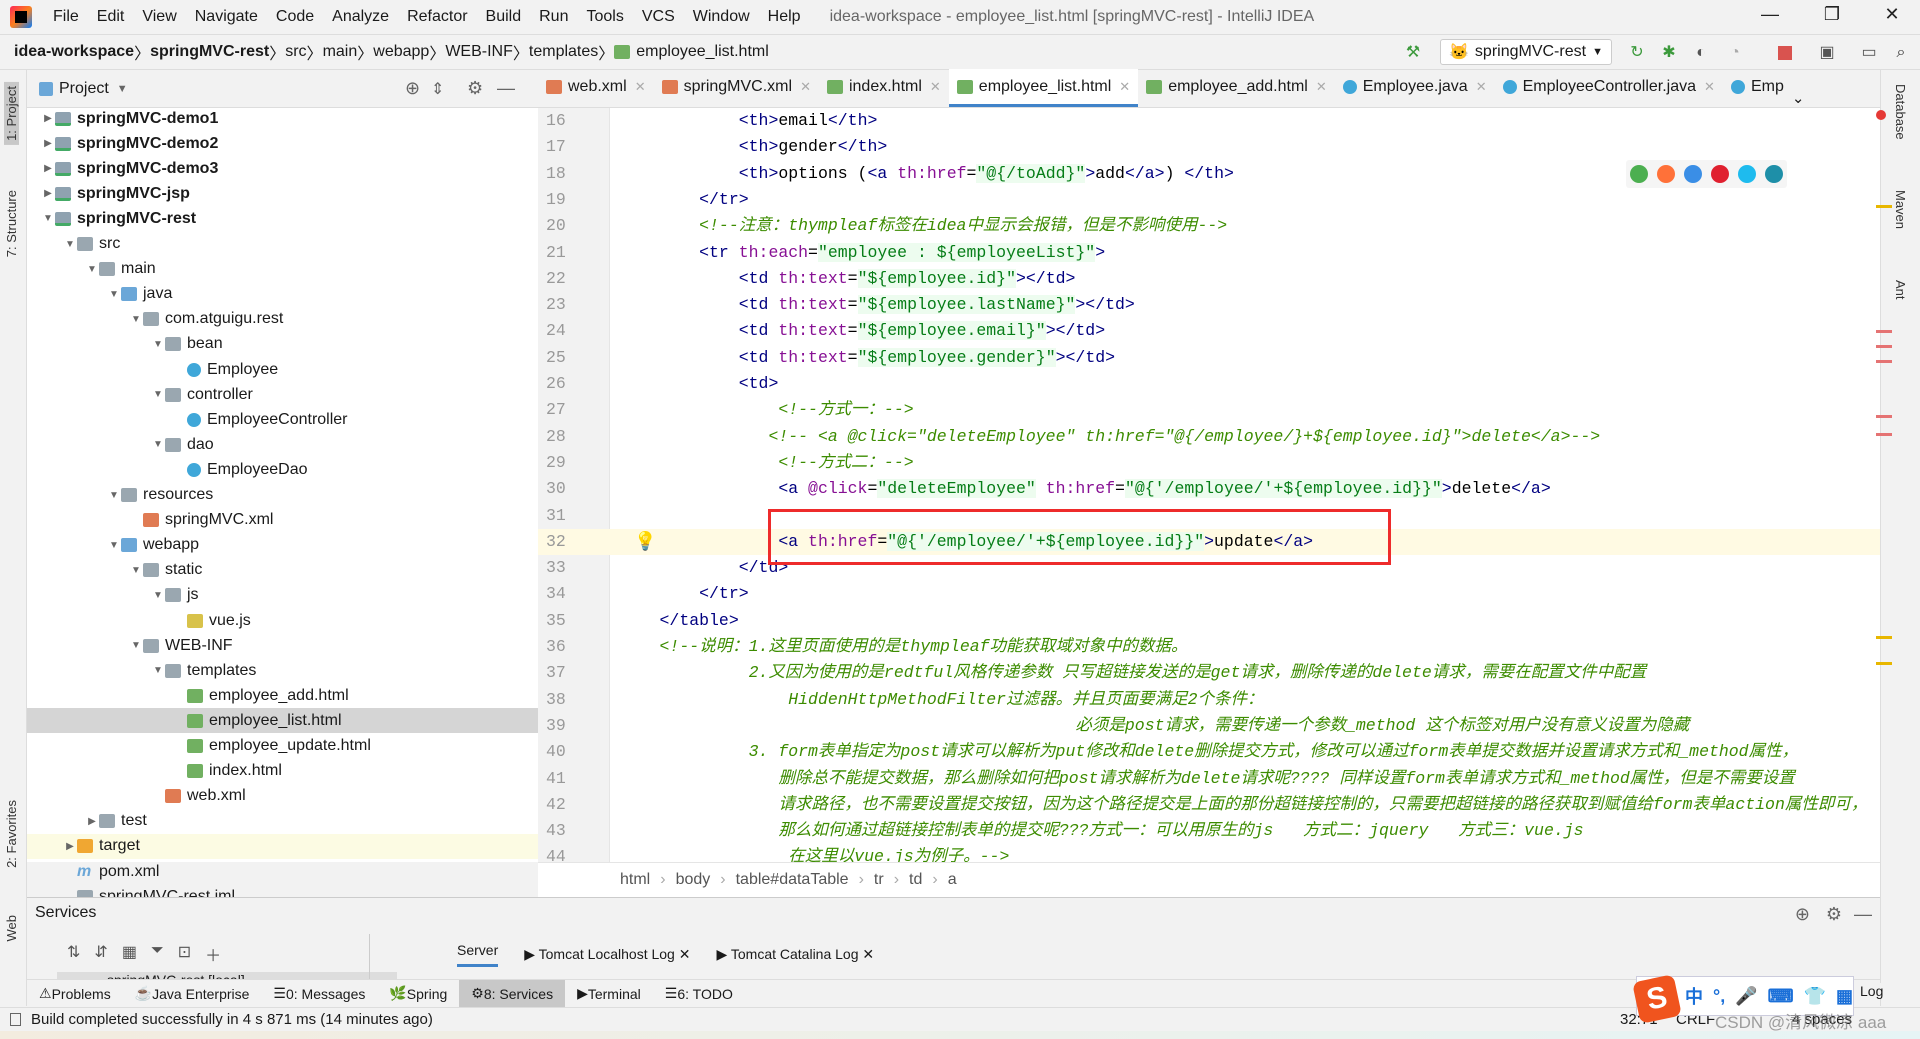  I want to click on warning-marker, so click(1884, 637).